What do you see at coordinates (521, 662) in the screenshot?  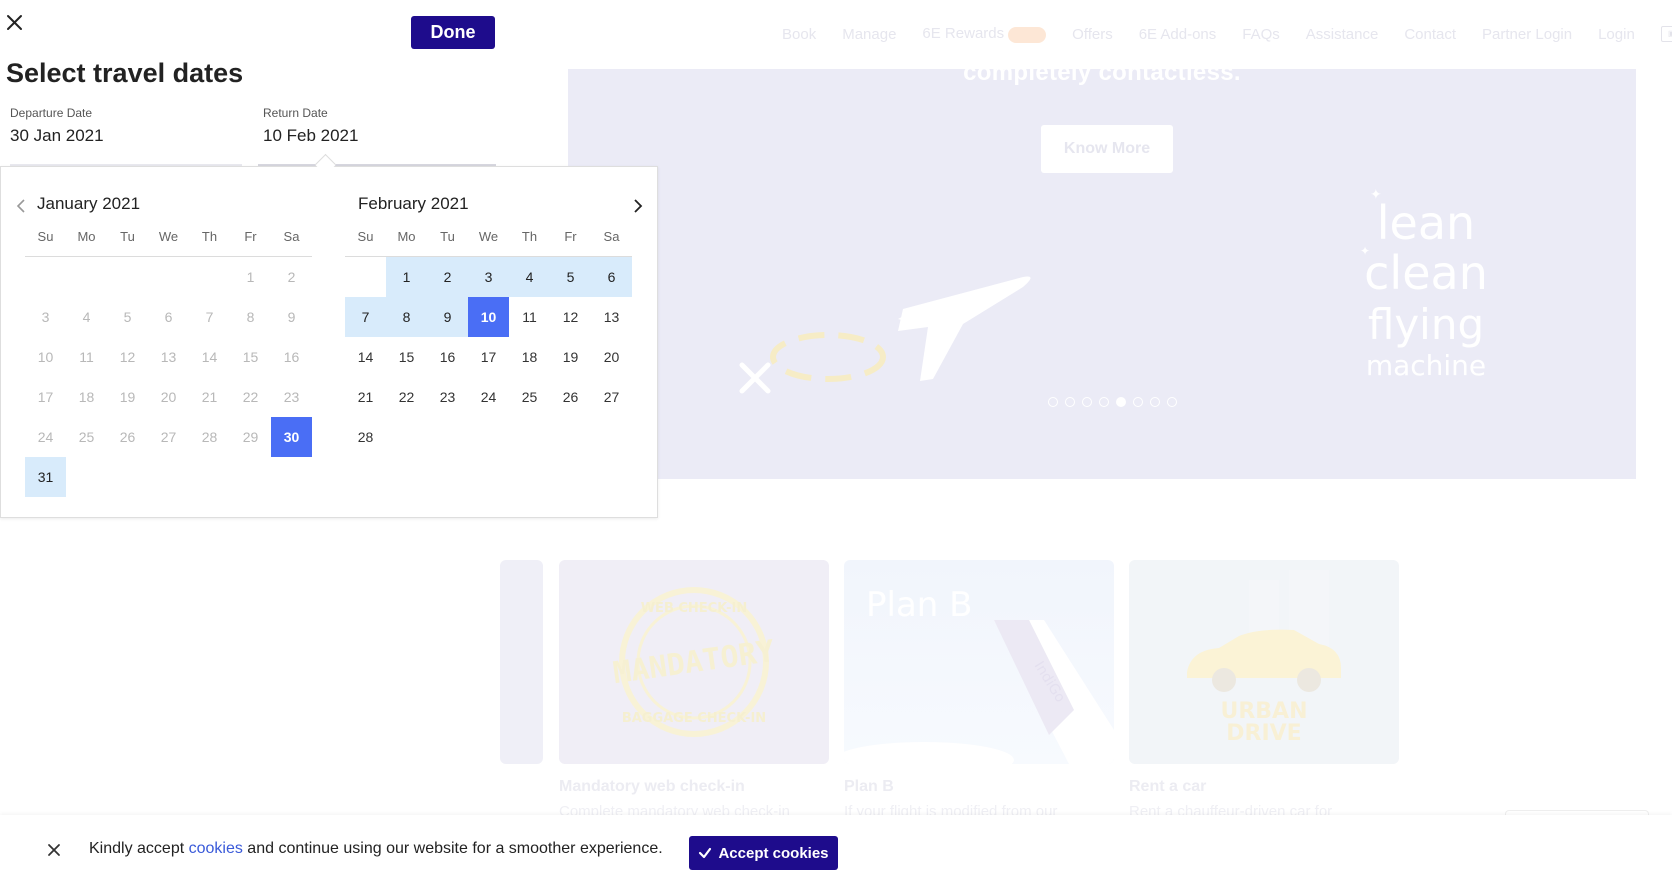 I see `card-partial` at bounding box center [521, 662].